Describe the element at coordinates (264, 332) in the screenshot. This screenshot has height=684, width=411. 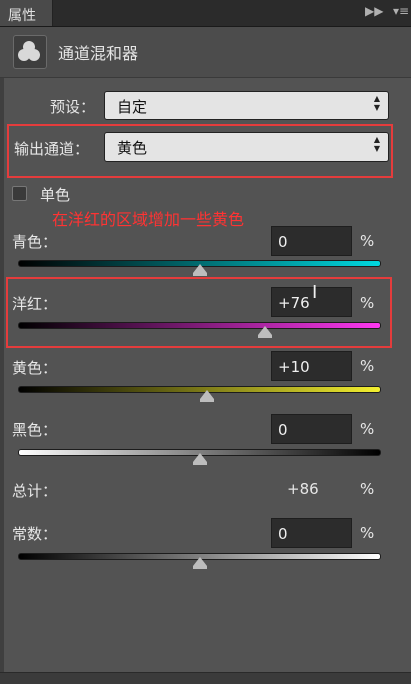
I see `magenta-slider-thumb` at that location.